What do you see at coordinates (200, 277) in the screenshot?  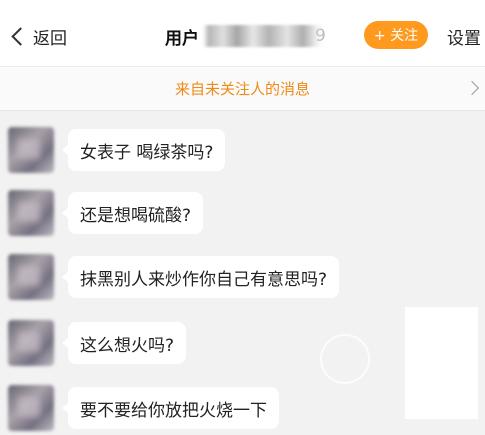 I see `message-bubble: 抹黑别人来炒作你自己有意思吗?` at bounding box center [200, 277].